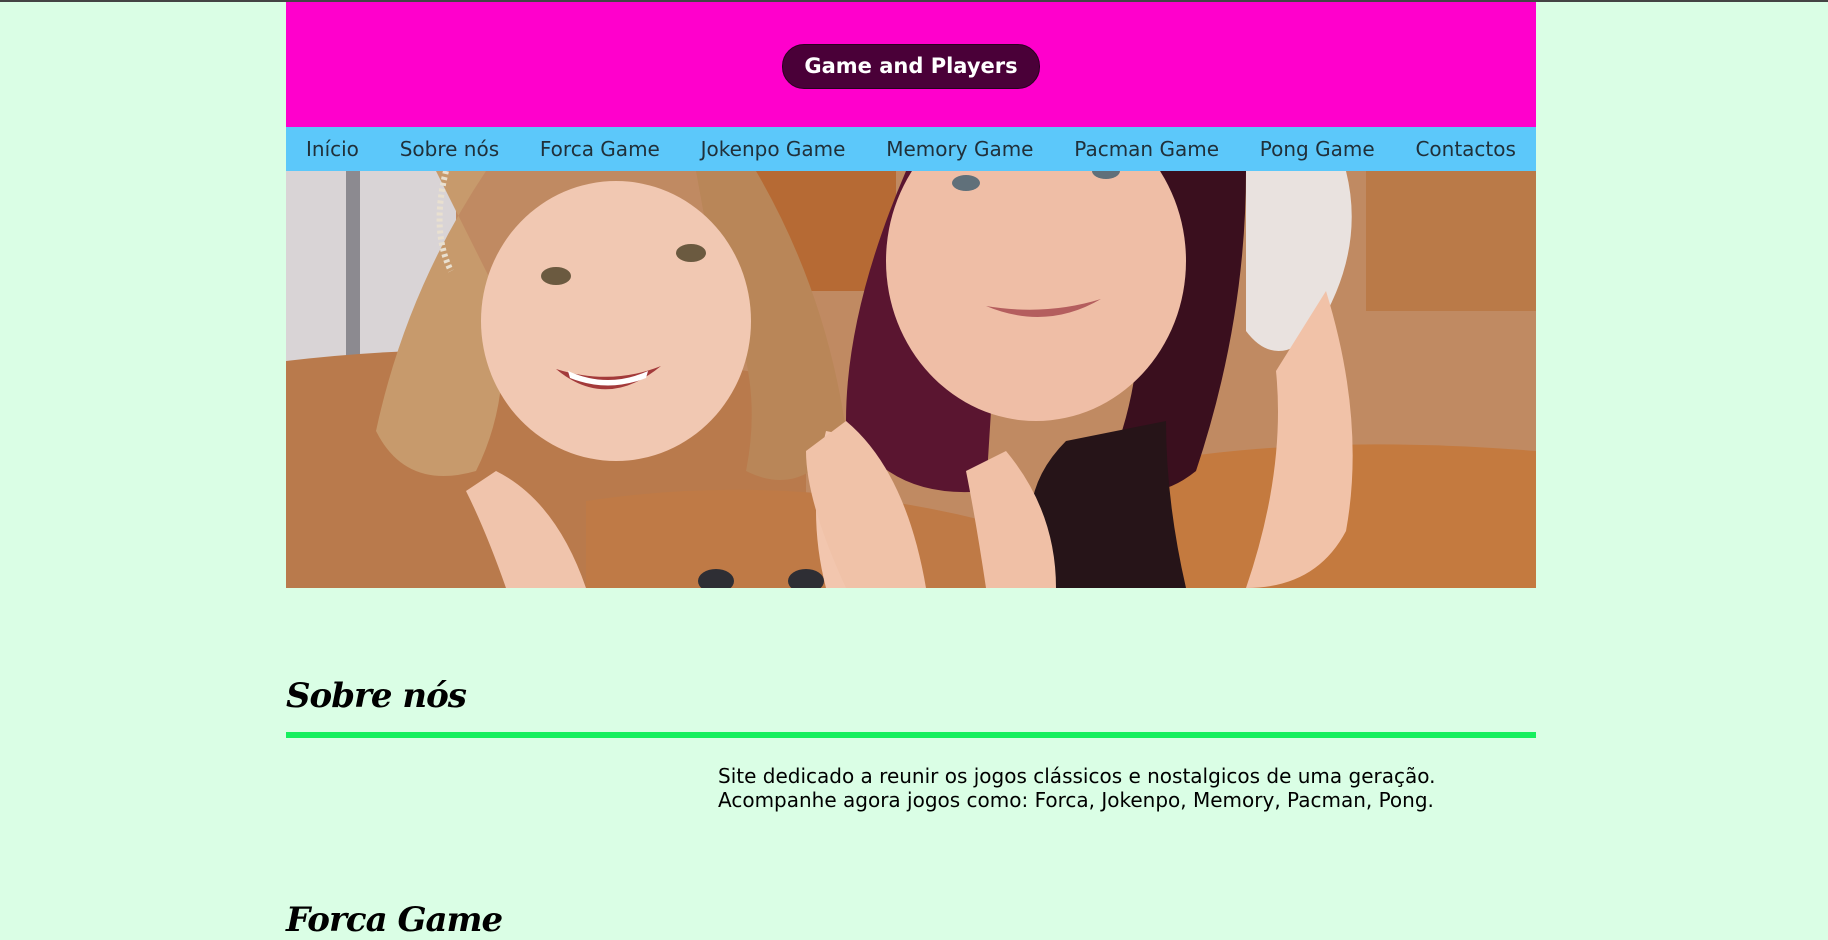 The height and width of the screenshot is (940, 1828). Describe the element at coordinates (773, 149) in the screenshot. I see `nav-item-jokenpo-game: Jokenpo Game` at that location.